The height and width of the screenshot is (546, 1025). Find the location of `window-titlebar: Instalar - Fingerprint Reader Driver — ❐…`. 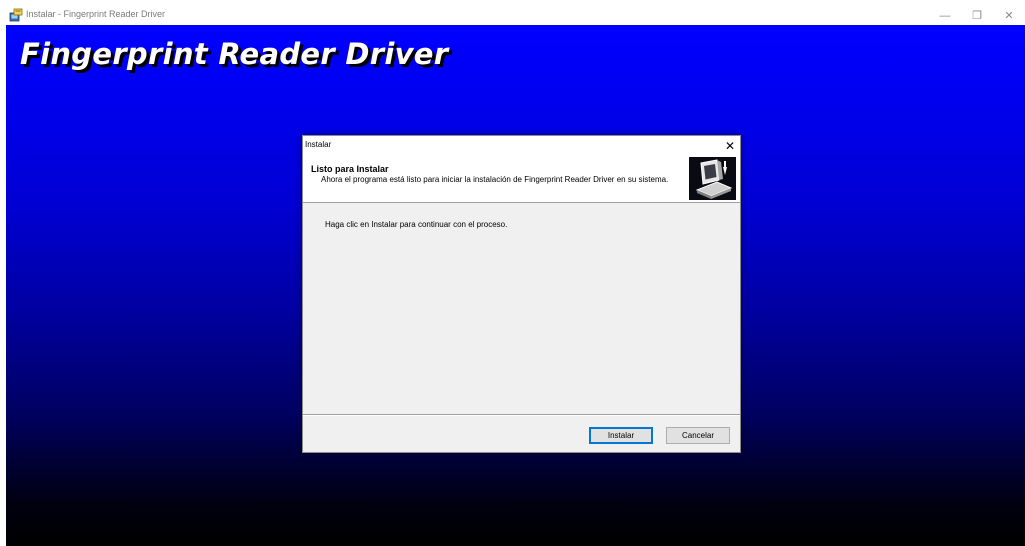

window-titlebar: Instalar - Fingerprint Reader Driver — ❐… is located at coordinates (515, 15).